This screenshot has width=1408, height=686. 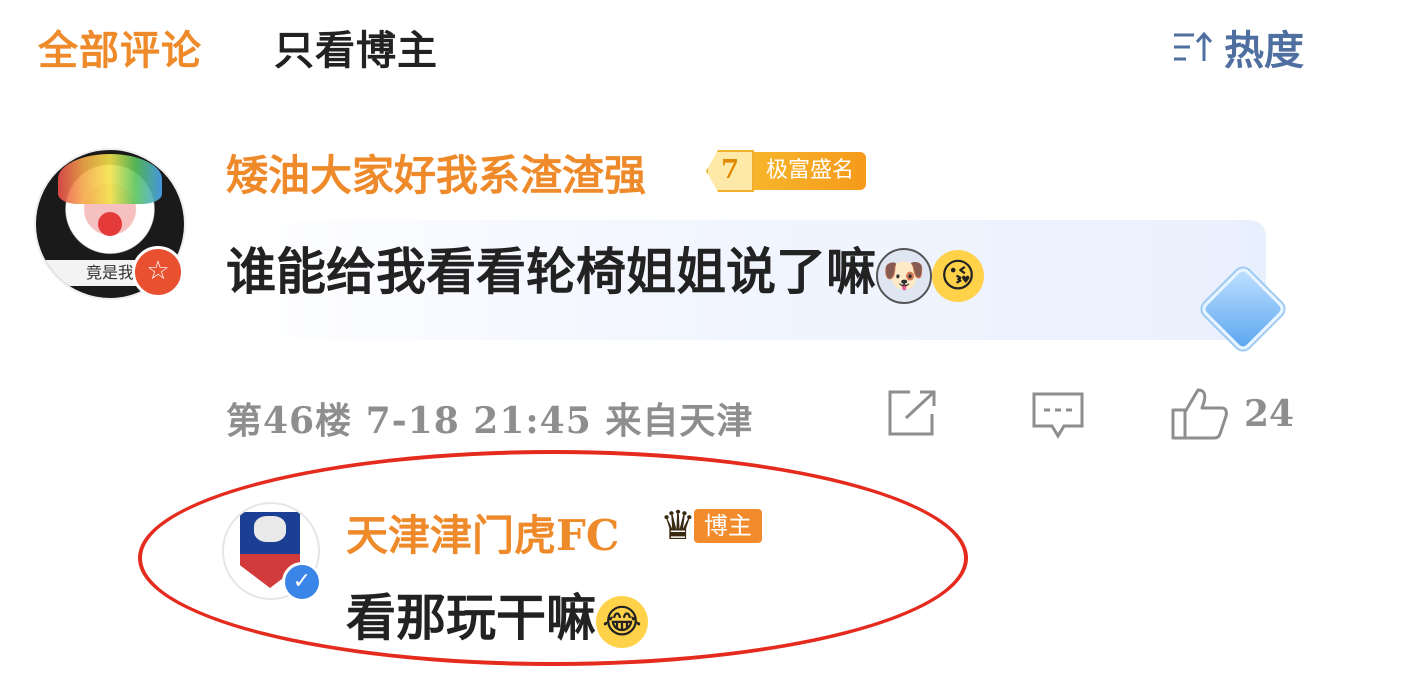 I want to click on share-button, so click(x=912, y=415).